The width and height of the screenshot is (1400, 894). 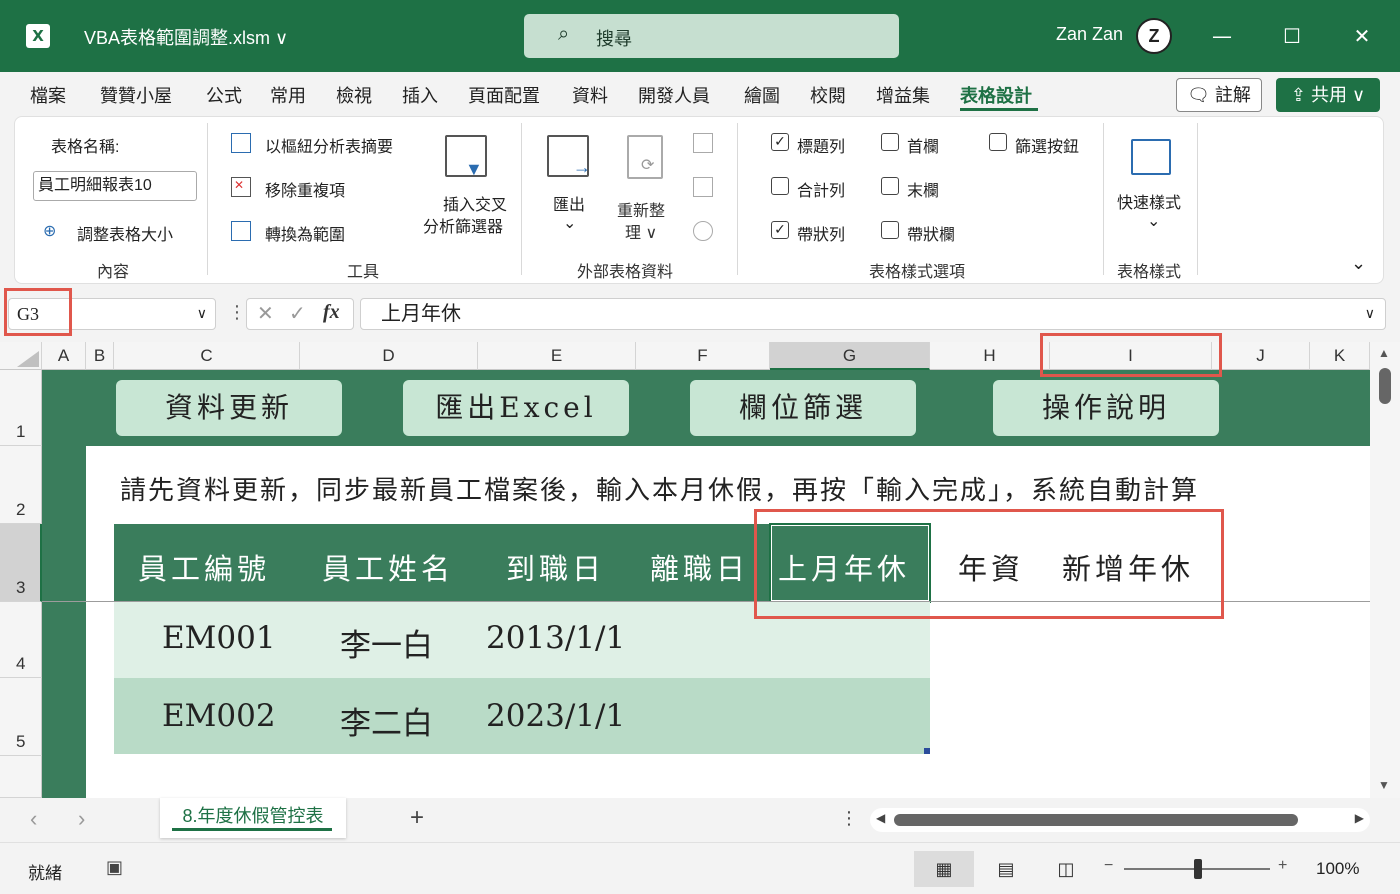 I want to click on header-row-checkbox: ✓, so click(x=780, y=142).